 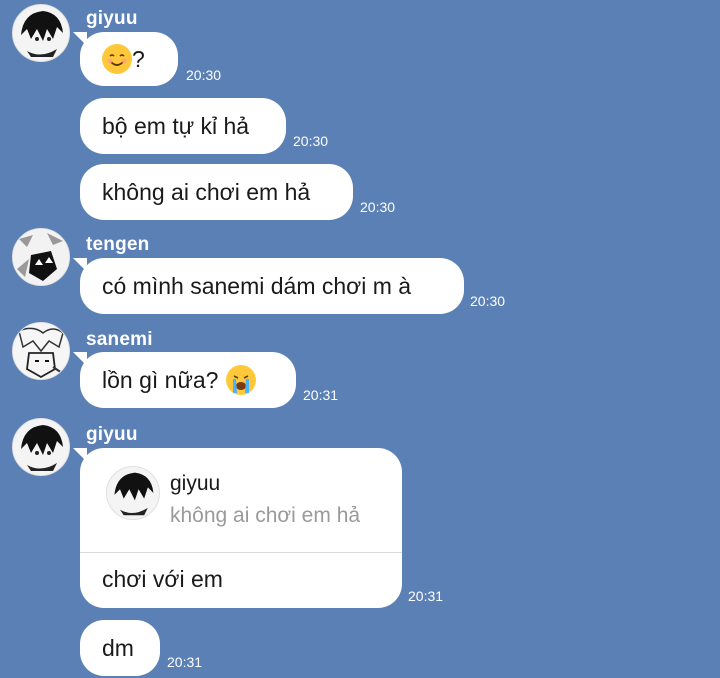 I want to click on message-bubble: ?, so click(x=125, y=59).